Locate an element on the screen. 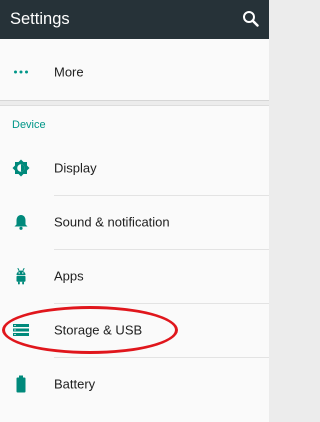 The height and width of the screenshot is (422, 320). settings-item-storage-usb: Storage & USB is located at coordinates (134, 330).